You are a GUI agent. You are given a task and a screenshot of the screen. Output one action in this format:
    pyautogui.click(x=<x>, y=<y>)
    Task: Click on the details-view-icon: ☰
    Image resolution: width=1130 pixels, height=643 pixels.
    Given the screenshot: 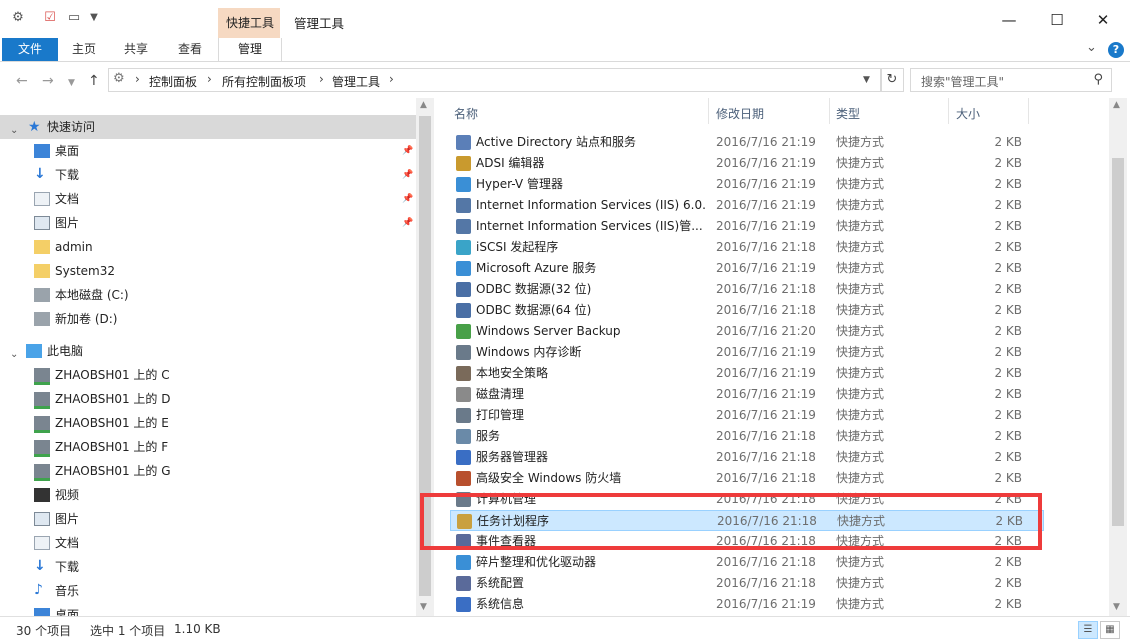 What is the action you would take?
    pyautogui.click(x=1088, y=630)
    